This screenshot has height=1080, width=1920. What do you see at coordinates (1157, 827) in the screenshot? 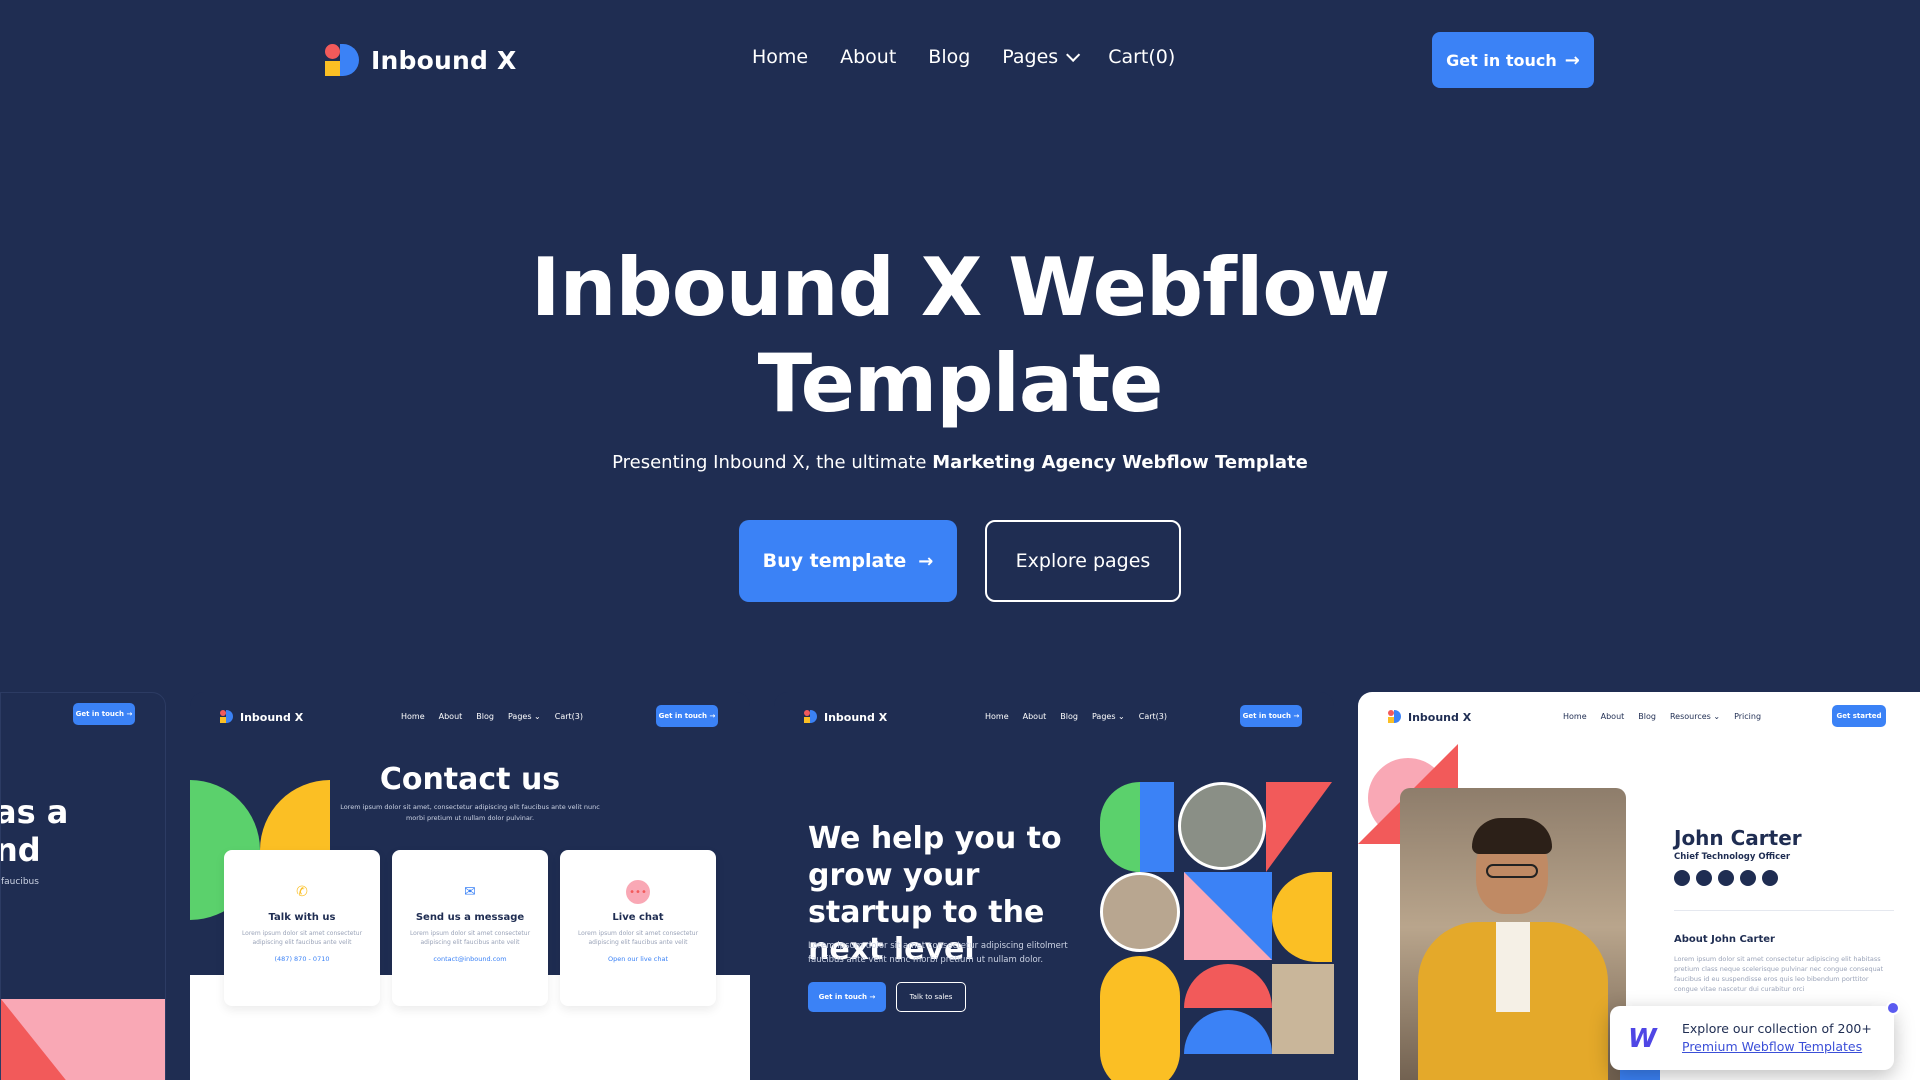
I see `decor-blue-block` at bounding box center [1157, 827].